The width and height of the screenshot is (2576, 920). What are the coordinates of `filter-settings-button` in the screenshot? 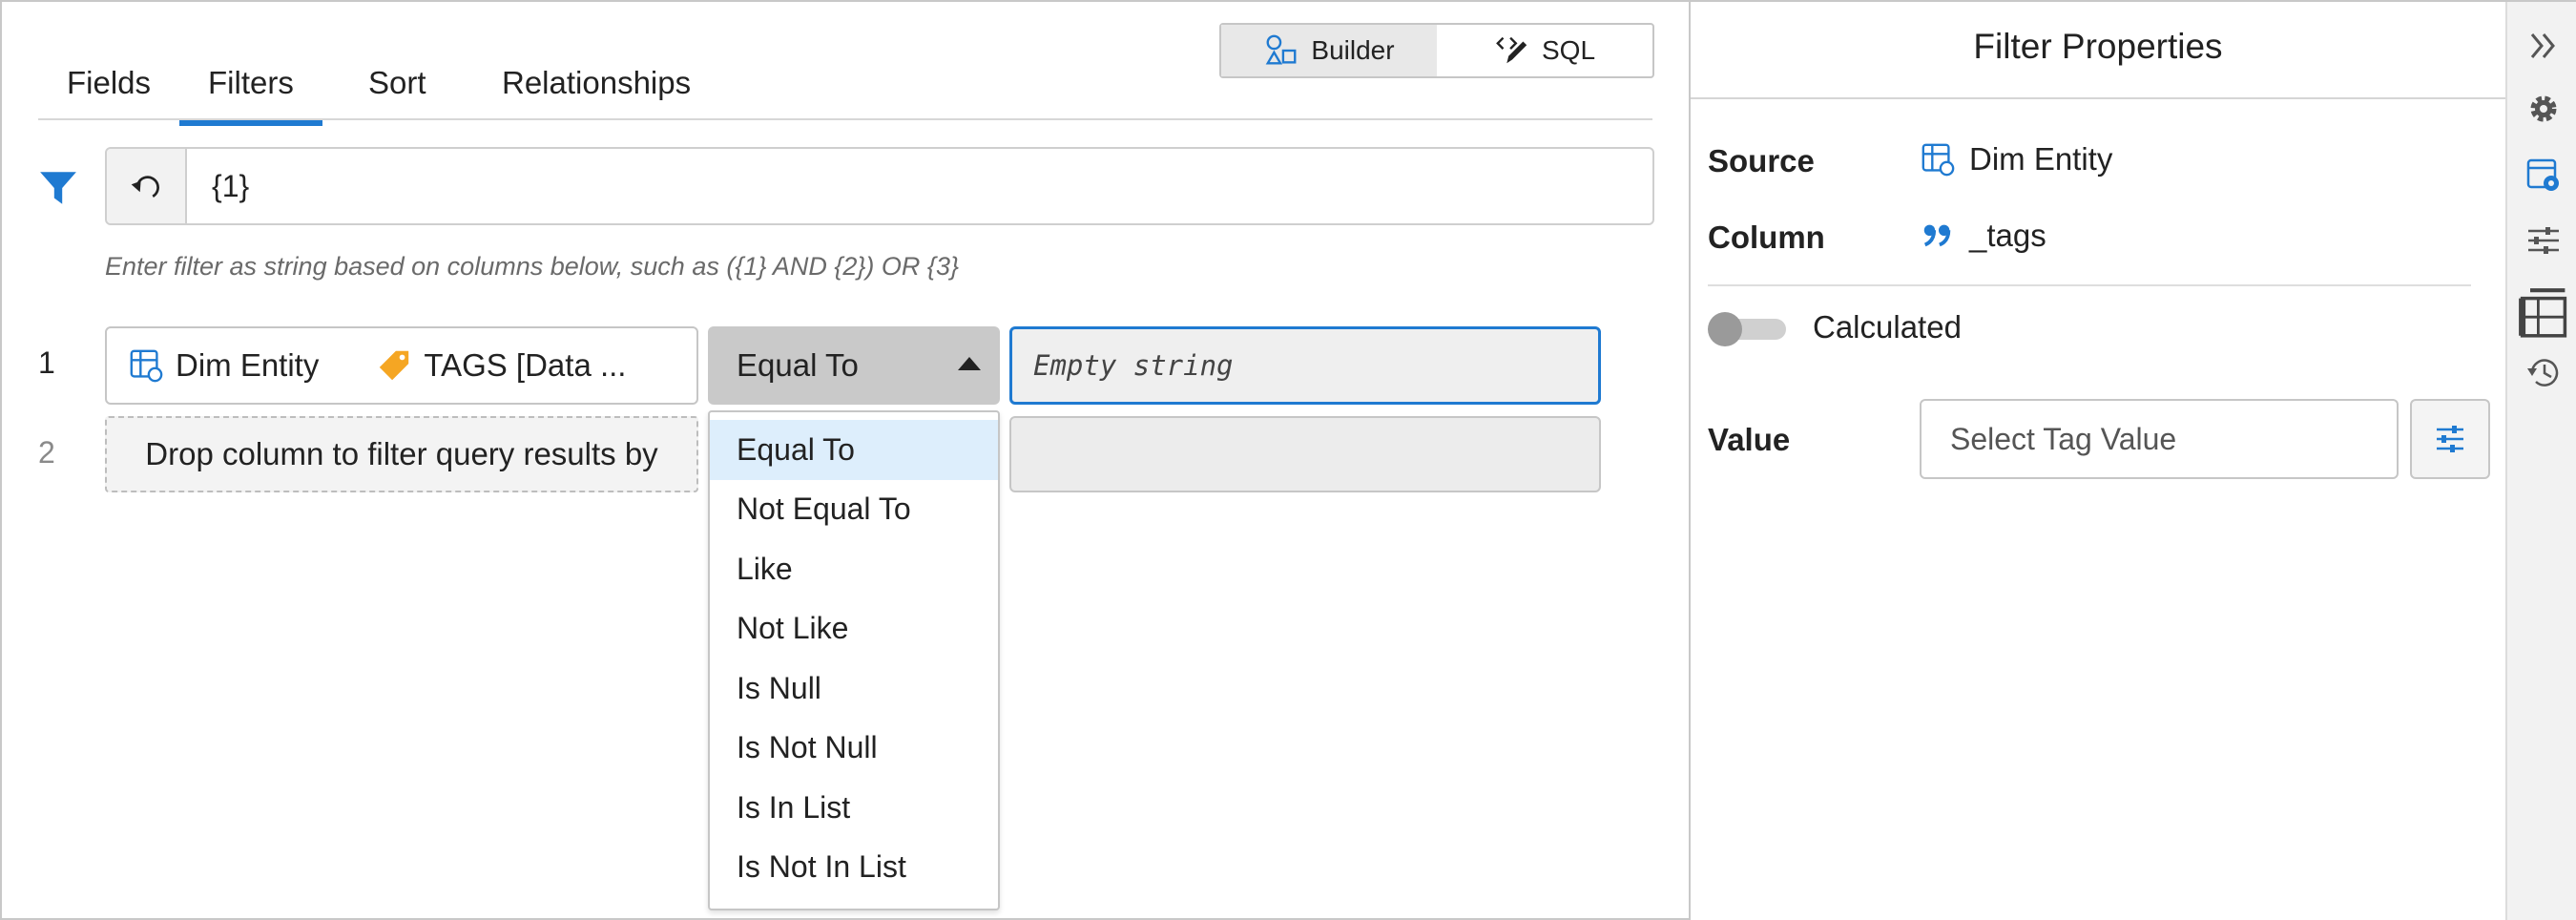 It's located at (2544, 176).